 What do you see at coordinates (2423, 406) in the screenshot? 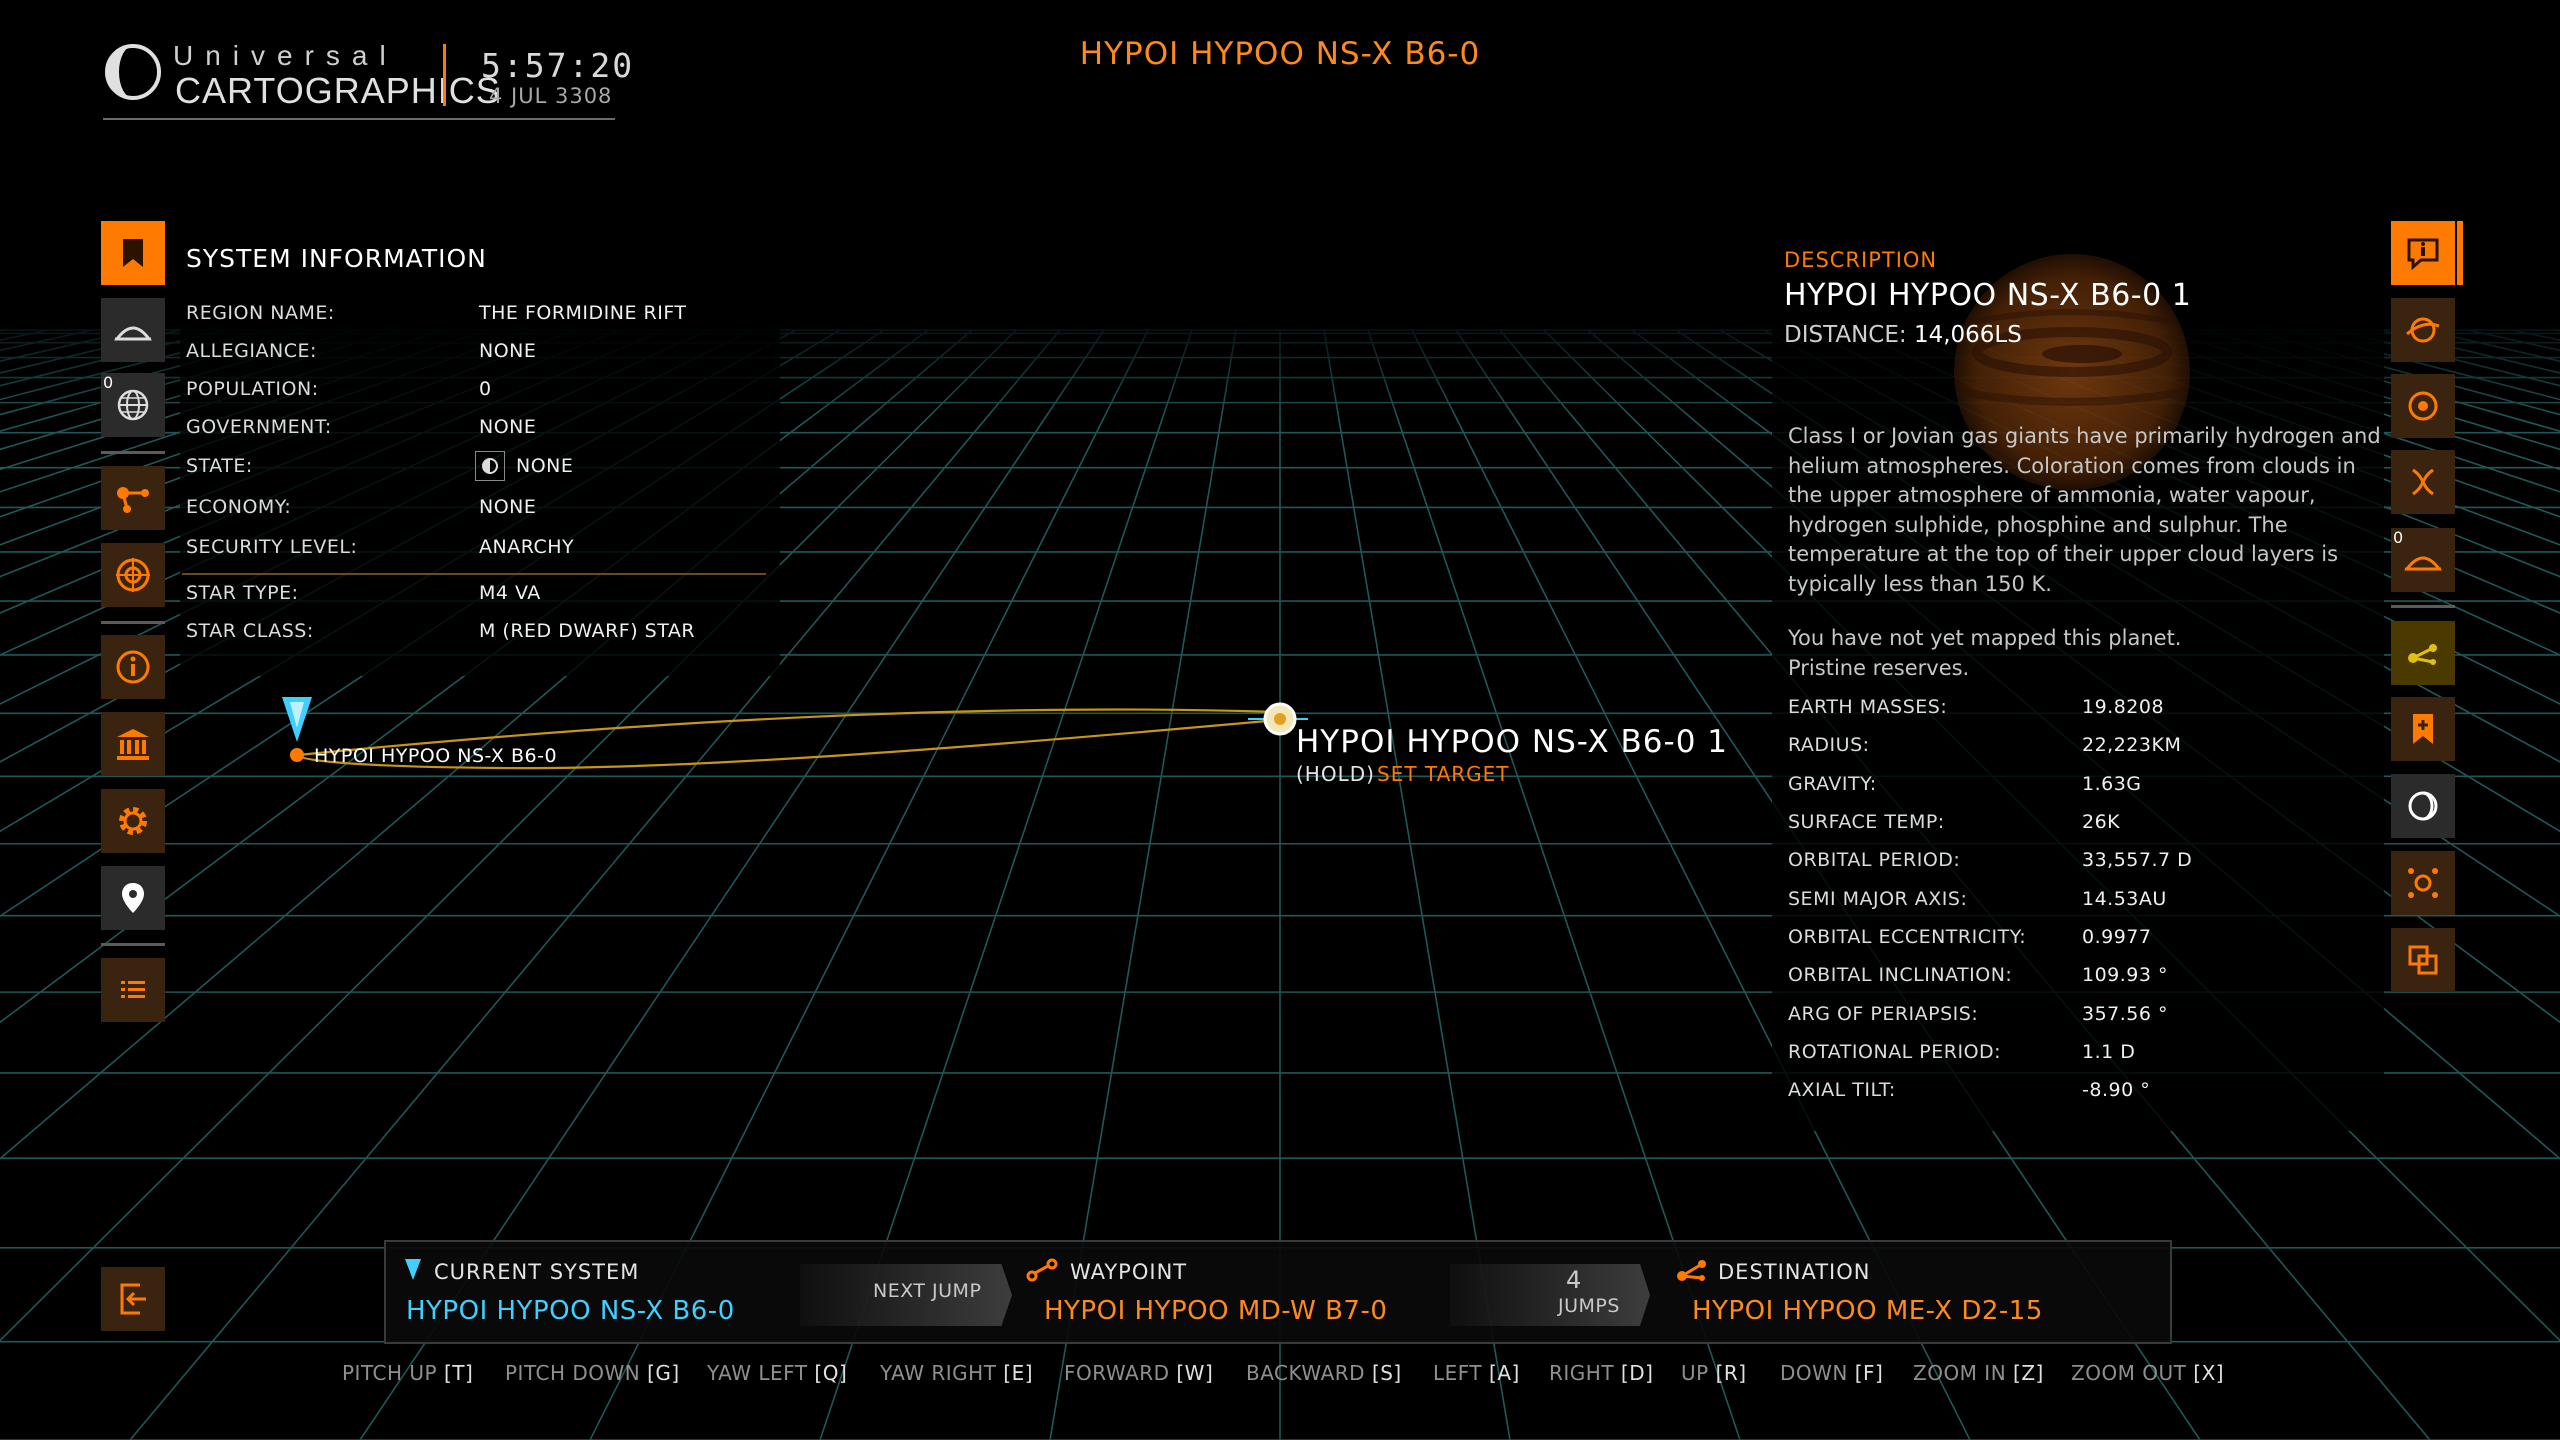
I see `target-button` at bounding box center [2423, 406].